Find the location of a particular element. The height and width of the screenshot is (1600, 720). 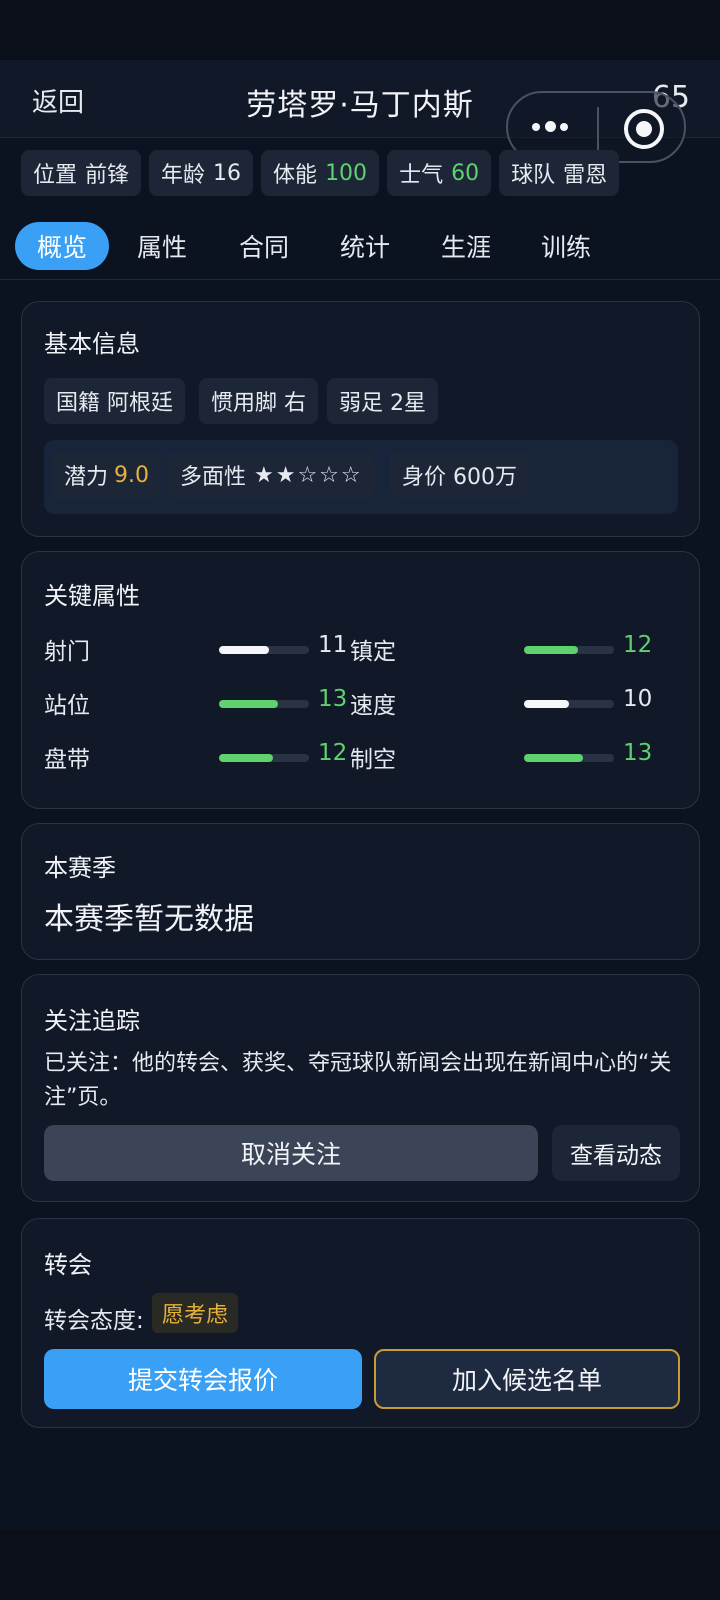

tab-overview: 概览 is located at coordinates (62, 246).